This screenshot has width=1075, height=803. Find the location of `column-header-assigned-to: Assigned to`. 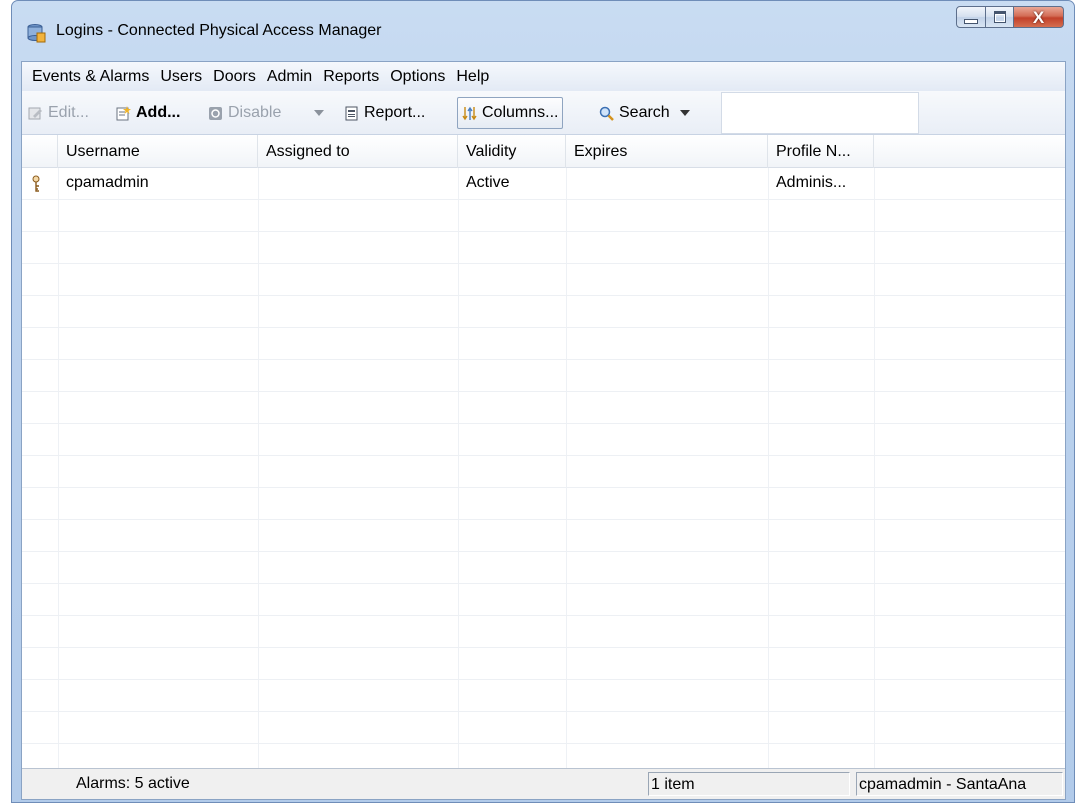

column-header-assigned-to: Assigned to is located at coordinates (358, 151).